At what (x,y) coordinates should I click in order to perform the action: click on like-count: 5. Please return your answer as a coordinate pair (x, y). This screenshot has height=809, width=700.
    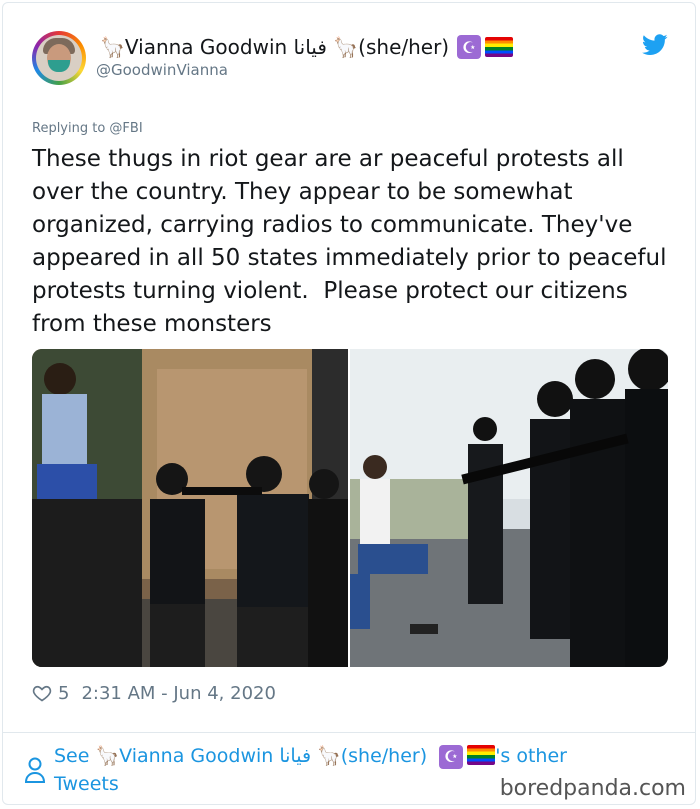
    Looking at the image, I should click on (63, 693).